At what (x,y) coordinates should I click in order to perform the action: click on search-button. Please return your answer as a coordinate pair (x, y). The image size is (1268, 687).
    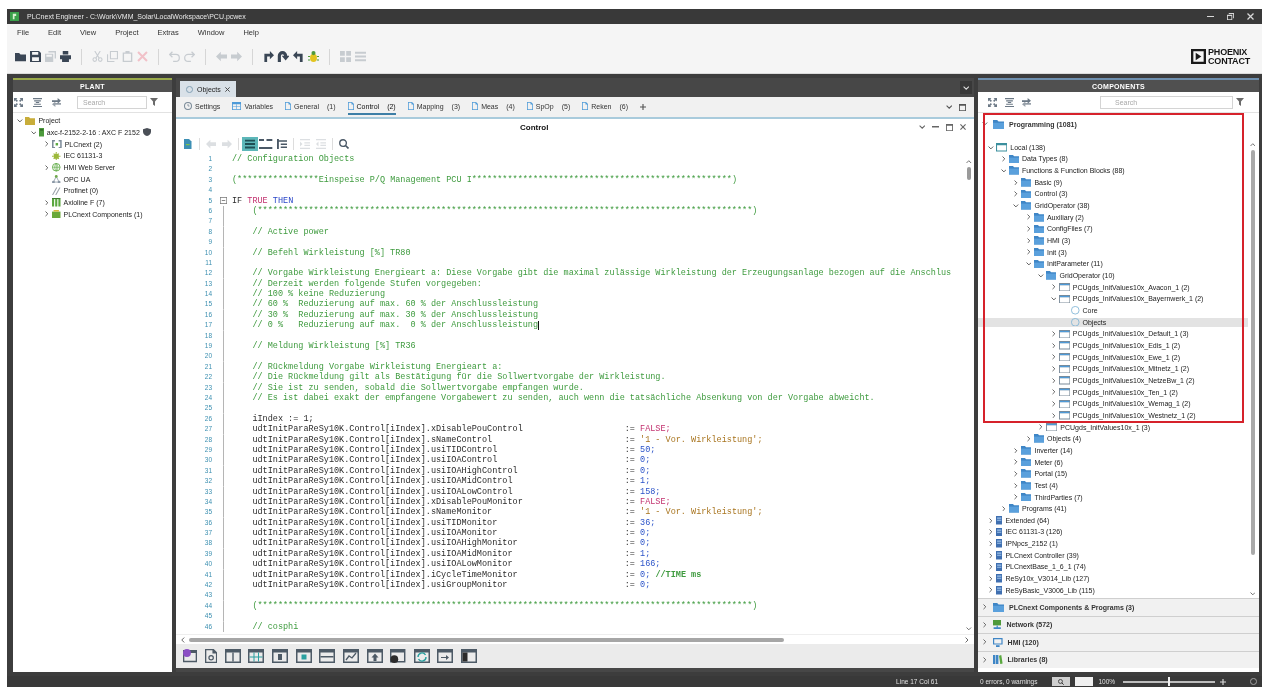
    Looking at the image, I should click on (1061, 681).